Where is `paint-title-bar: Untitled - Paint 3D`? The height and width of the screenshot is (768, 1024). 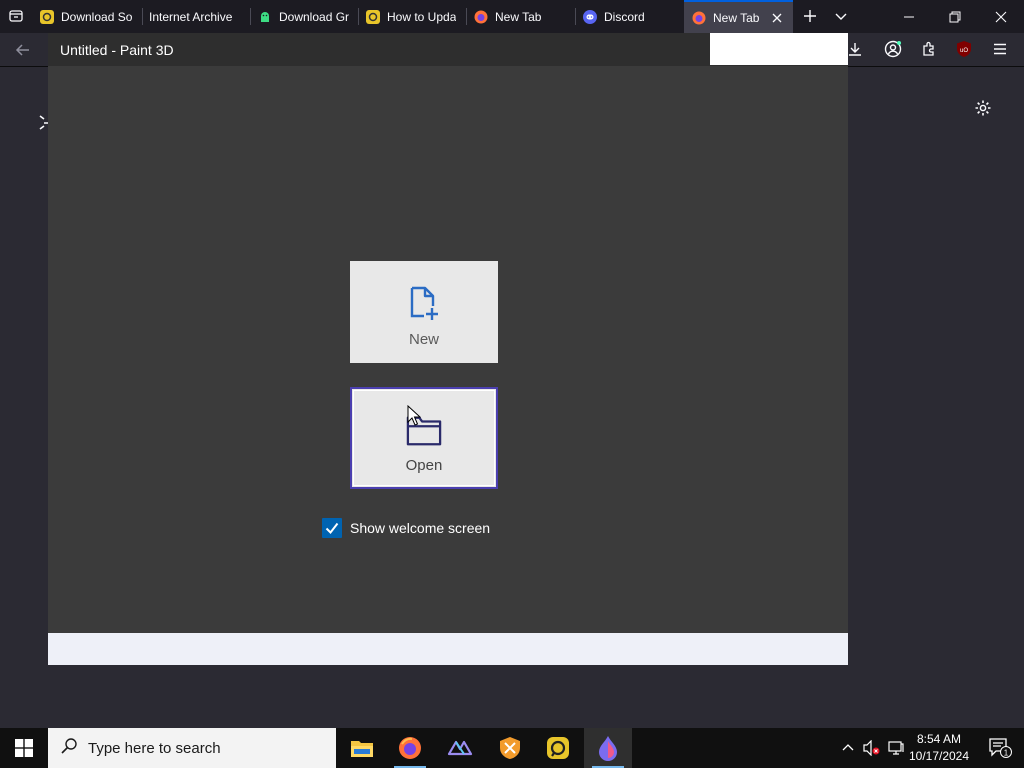
paint-title-bar: Untitled - Paint 3D is located at coordinates (448, 49).